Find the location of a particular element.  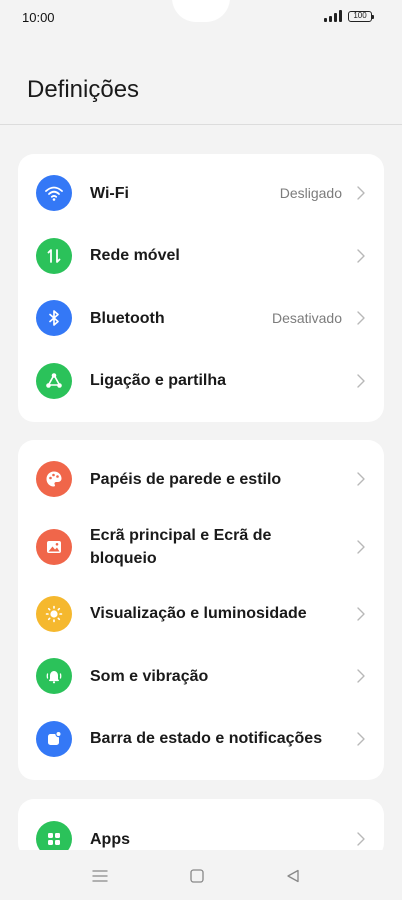

mobile-data-icon is located at coordinates (54, 255).